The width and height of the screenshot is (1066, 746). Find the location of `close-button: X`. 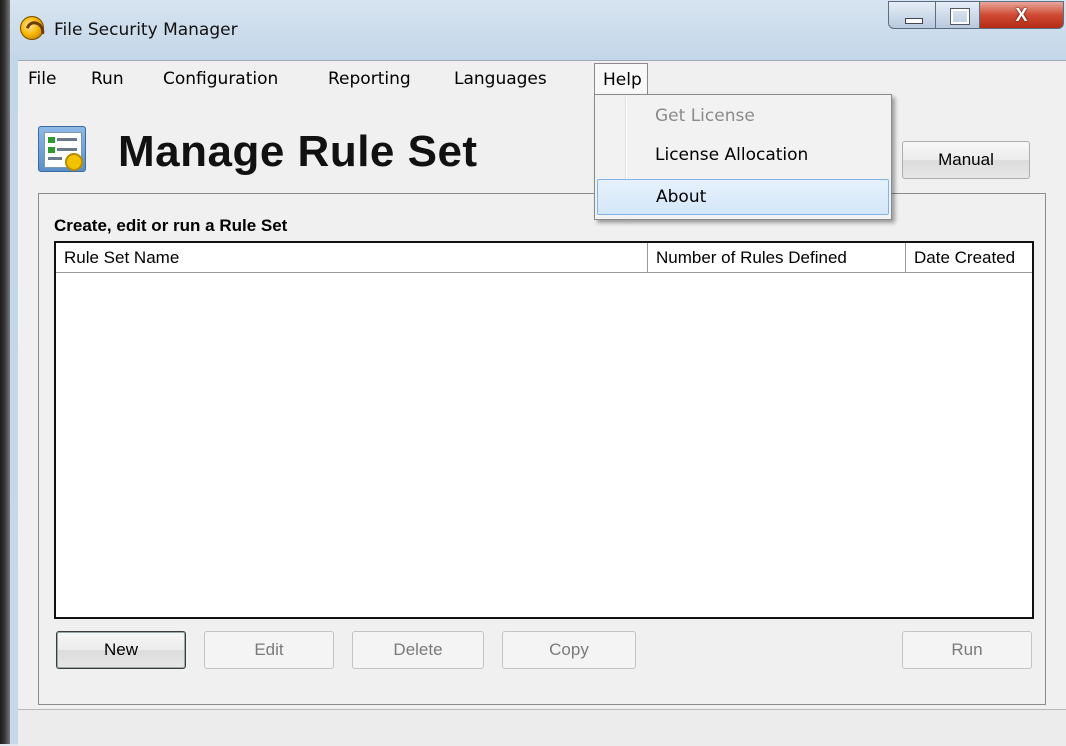

close-button: X is located at coordinates (1022, 15).